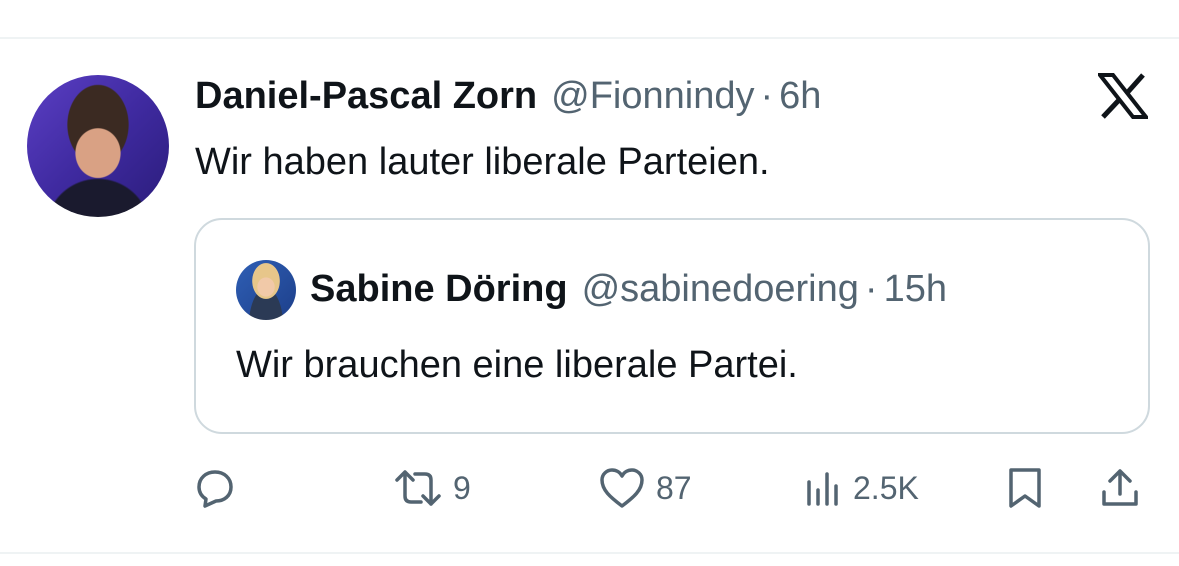 Image resolution: width=1179 pixels, height=566 pixels. What do you see at coordinates (517, 365) in the screenshot?
I see `quoted-tweet-text: Wir brauchen eine liberale Partei.` at bounding box center [517, 365].